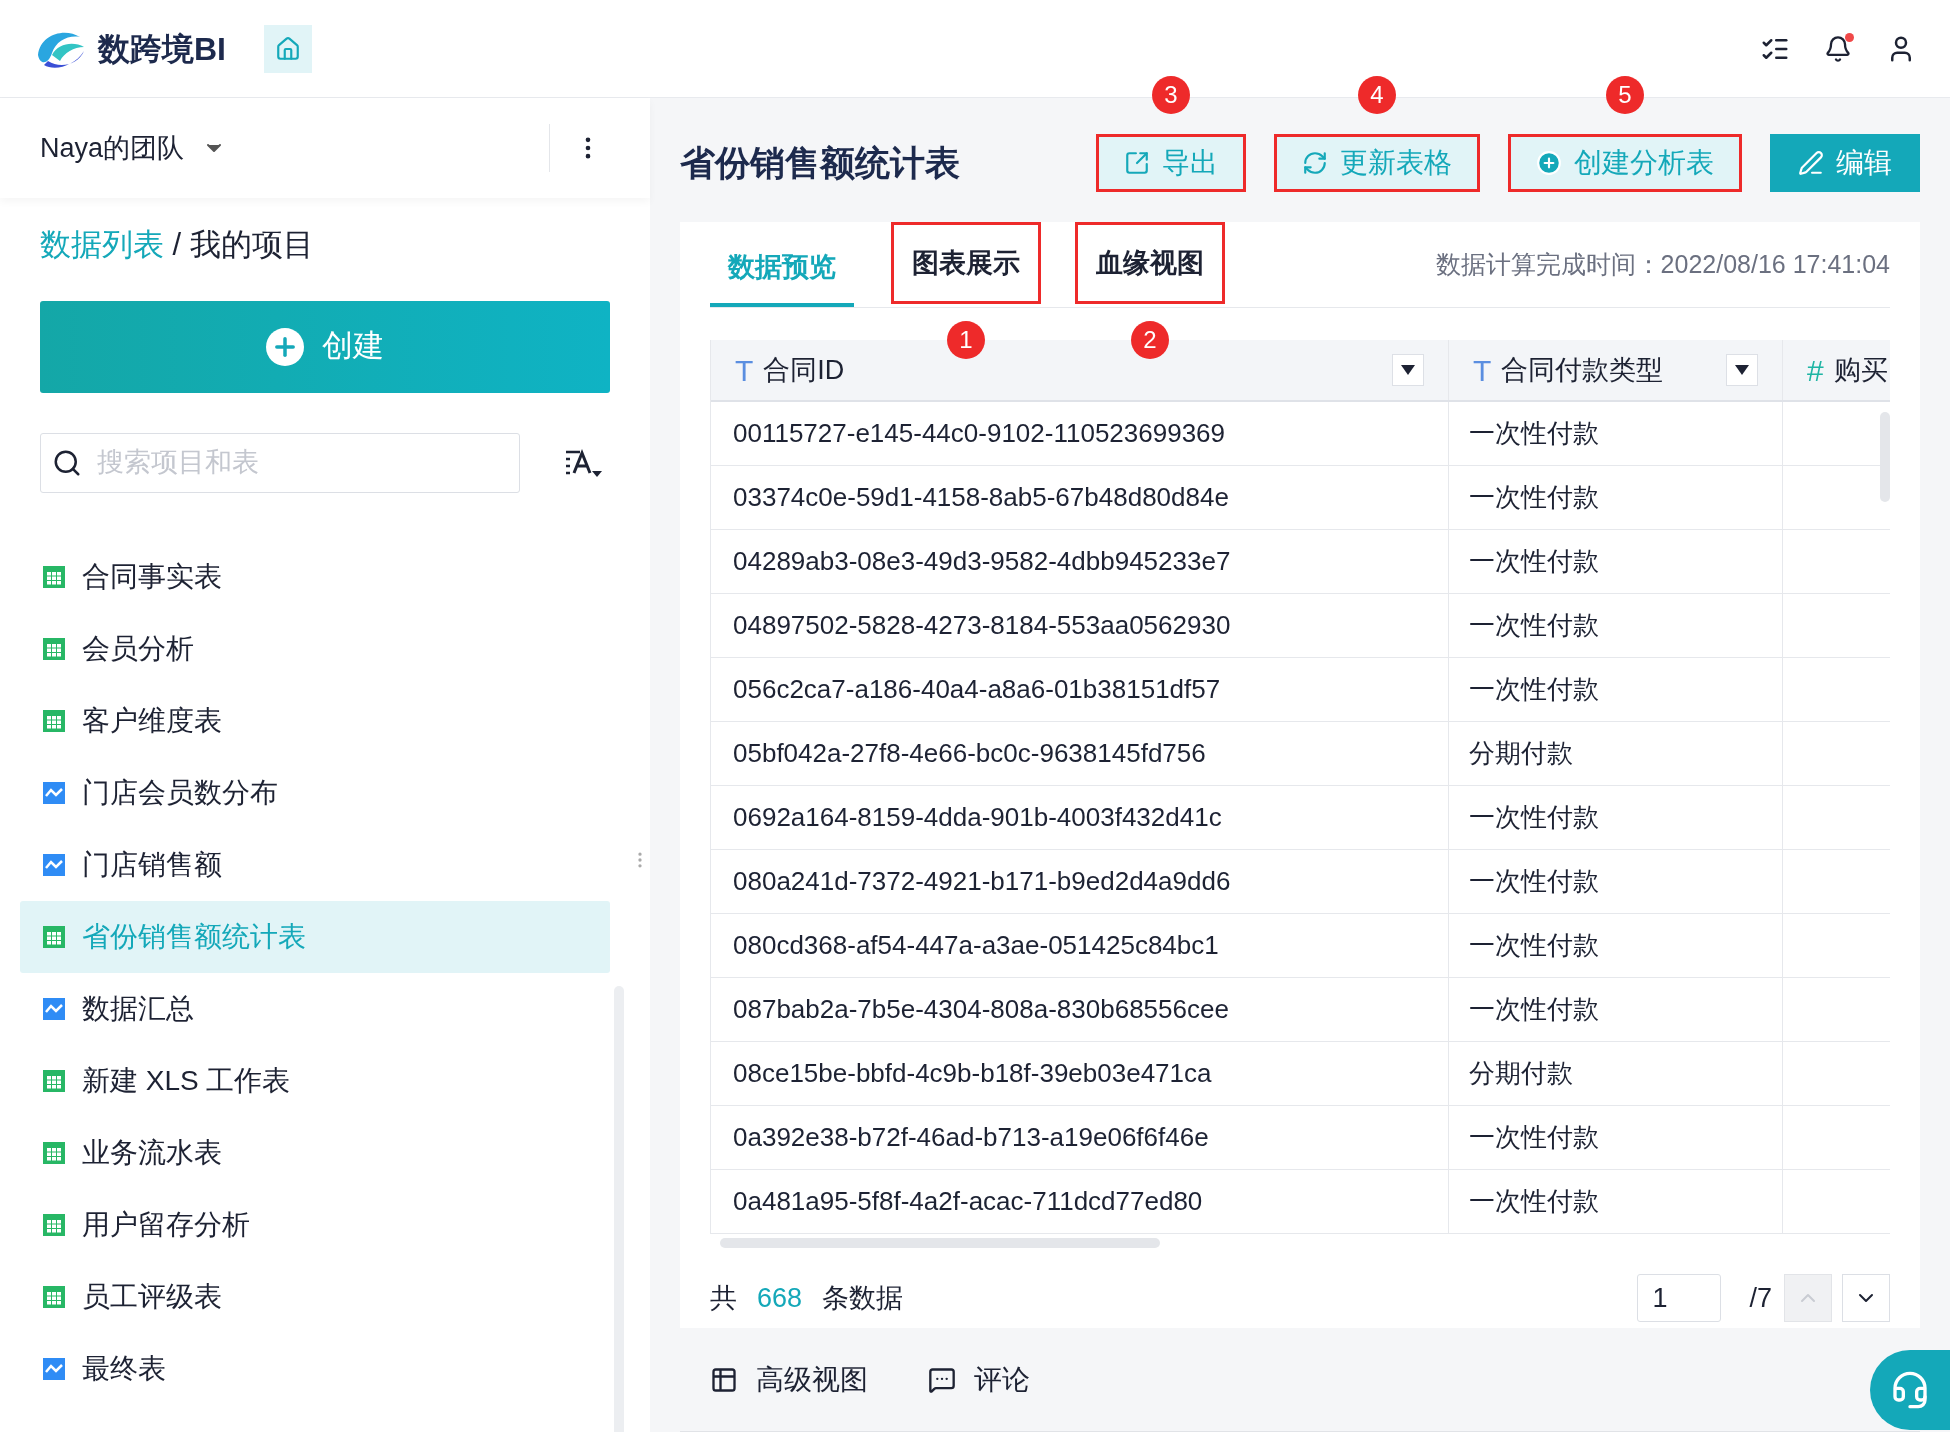  I want to click on plus-circle-icon, so click(1549, 163).